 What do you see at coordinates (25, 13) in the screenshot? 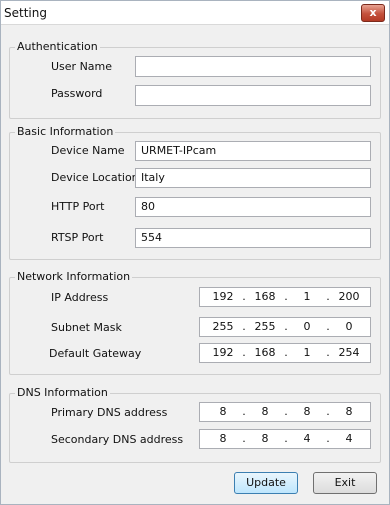
I see `window-title: Setting` at bounding box center [25, 13].